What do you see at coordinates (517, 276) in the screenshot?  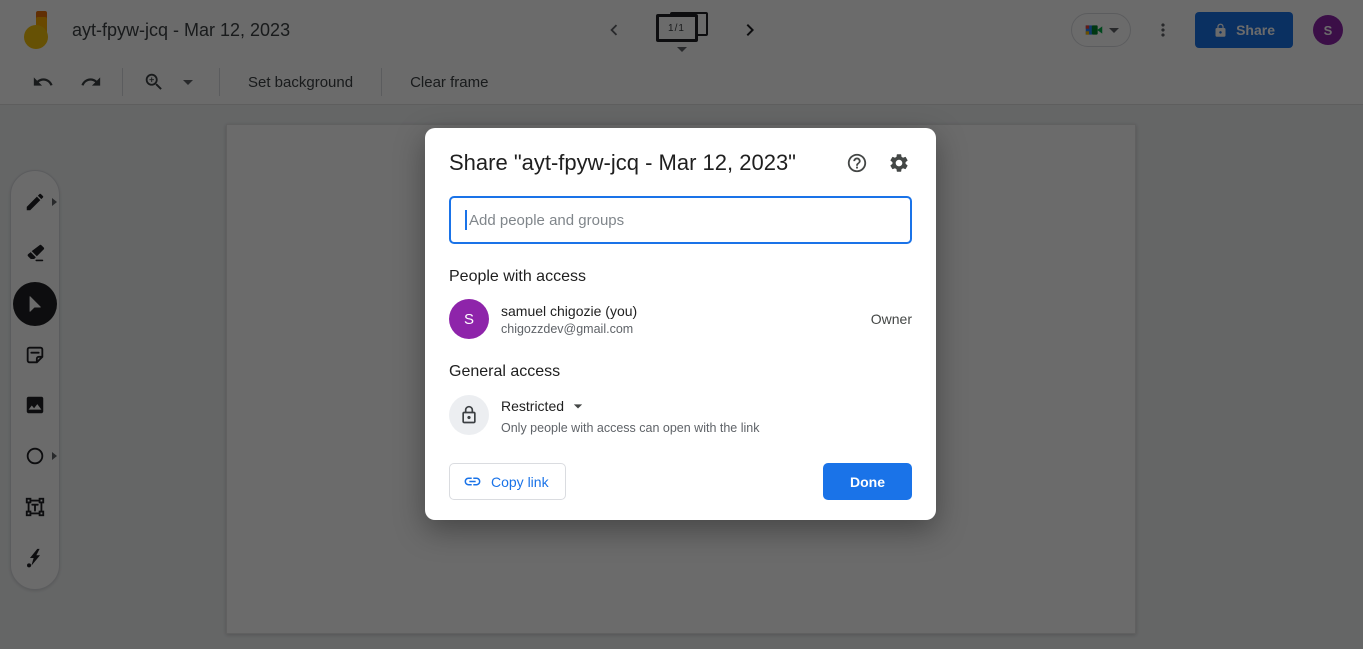 I see `people-with-access-heading: People with access` at bounding box center [517, 276].